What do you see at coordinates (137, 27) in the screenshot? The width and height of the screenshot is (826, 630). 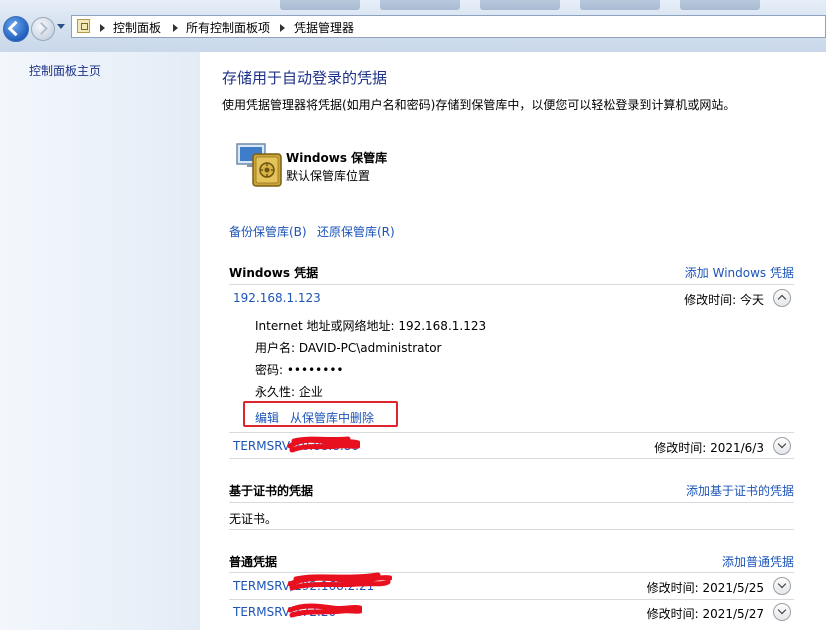 I see `breadcrumb-control-panel: 控制面板` at bounding box center [137, 27].